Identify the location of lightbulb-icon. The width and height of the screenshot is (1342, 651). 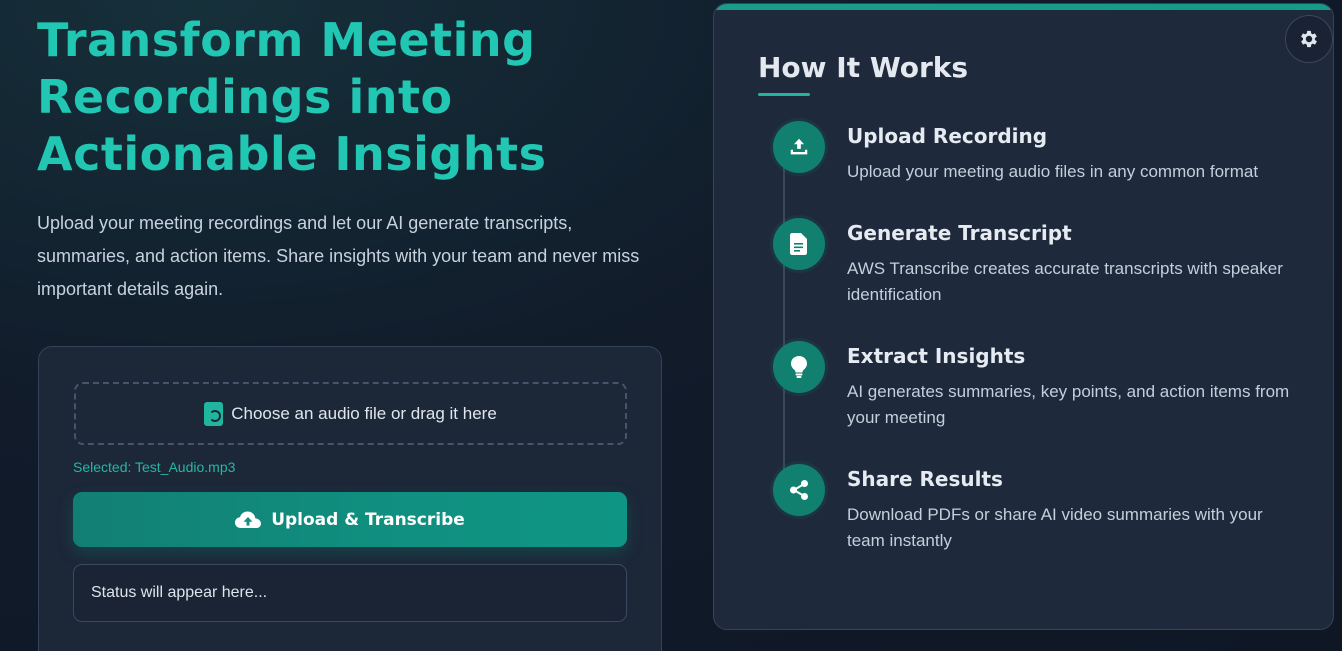
(799, 367).